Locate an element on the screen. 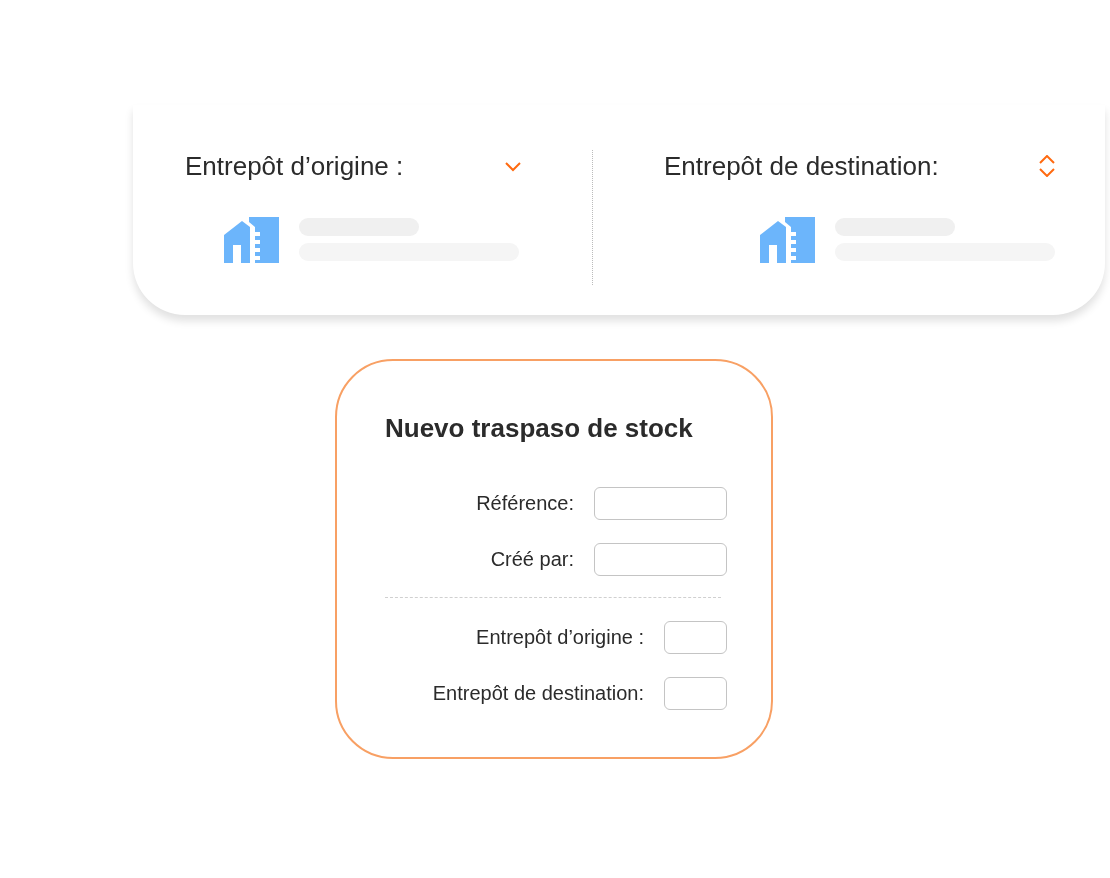 The height and width of the screenshot is (878, 1110). warehouse-label: Entrepôt d’origine : is located at coordinates (294, 166).